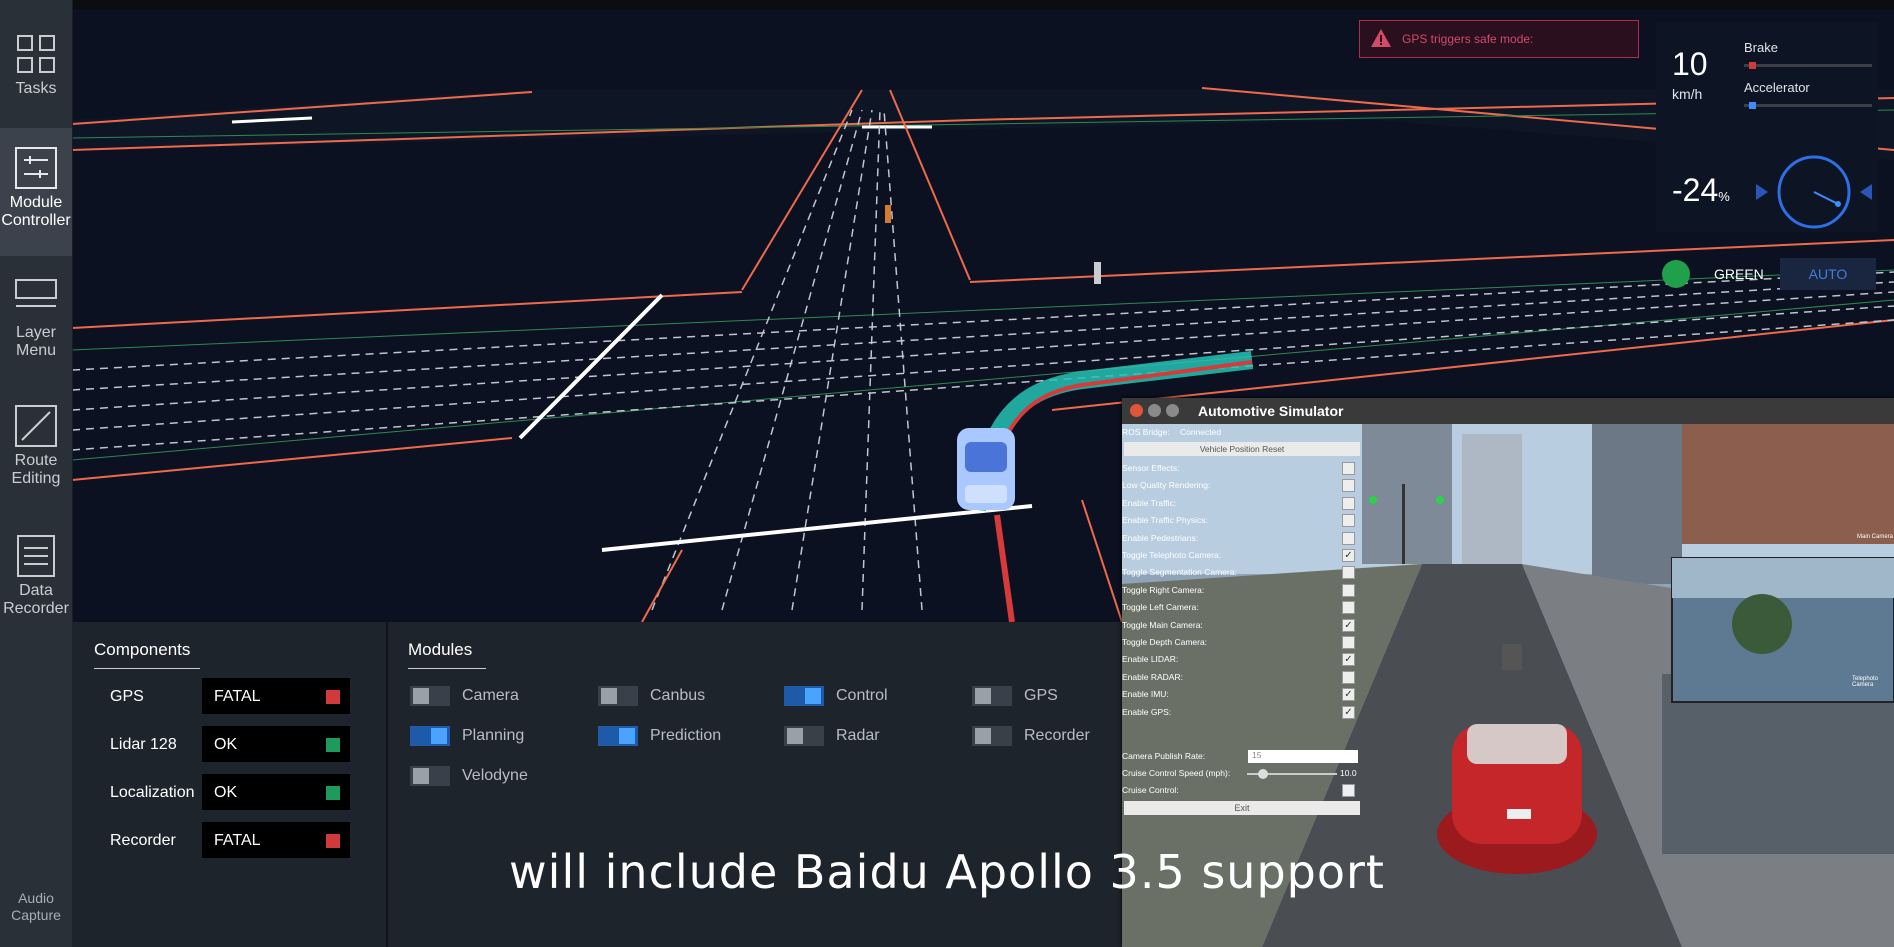 The height and width of the screenshot is (947, 1894). I want to click on publish-rate-row: Camera Publish Rate: 15, so click(1242, 757).